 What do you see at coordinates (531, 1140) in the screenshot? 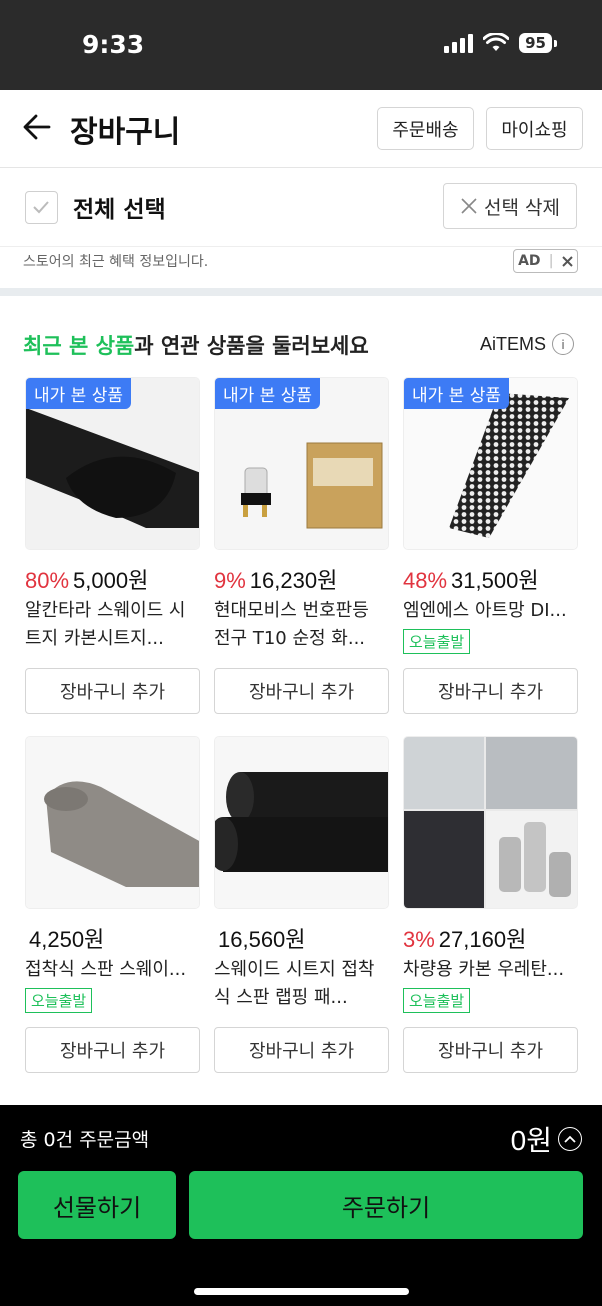
I see `total-amount-value: 0원` at bounding box center [531, 1140].